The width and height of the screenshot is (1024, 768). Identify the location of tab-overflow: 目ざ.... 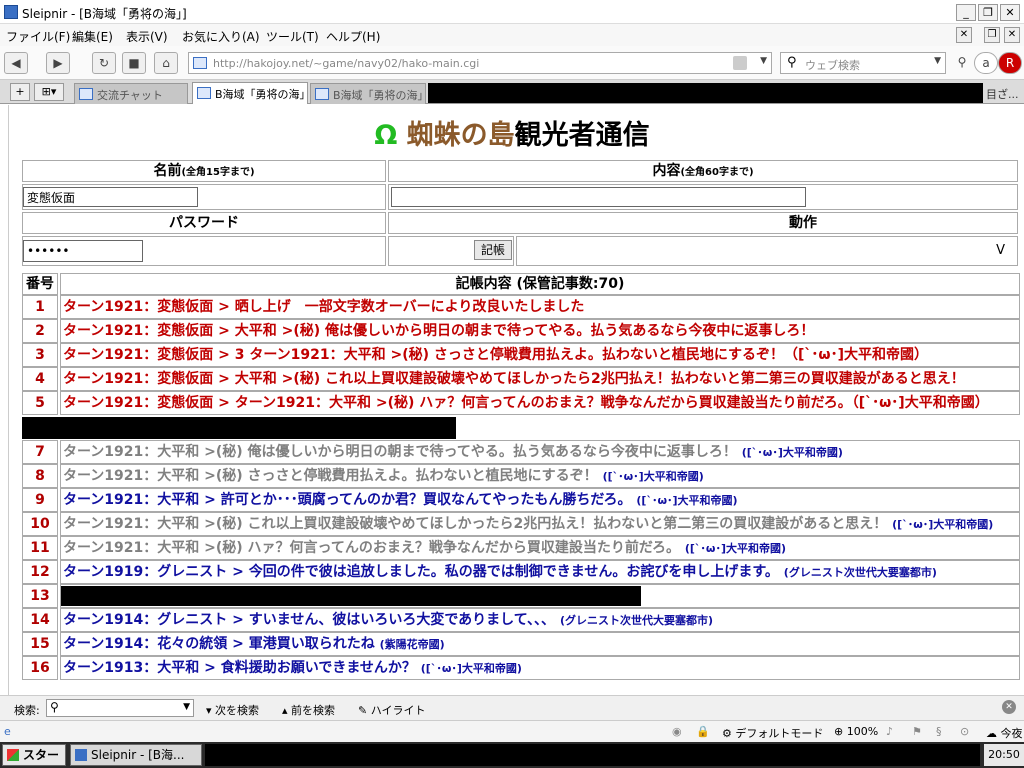
(1002, 94).